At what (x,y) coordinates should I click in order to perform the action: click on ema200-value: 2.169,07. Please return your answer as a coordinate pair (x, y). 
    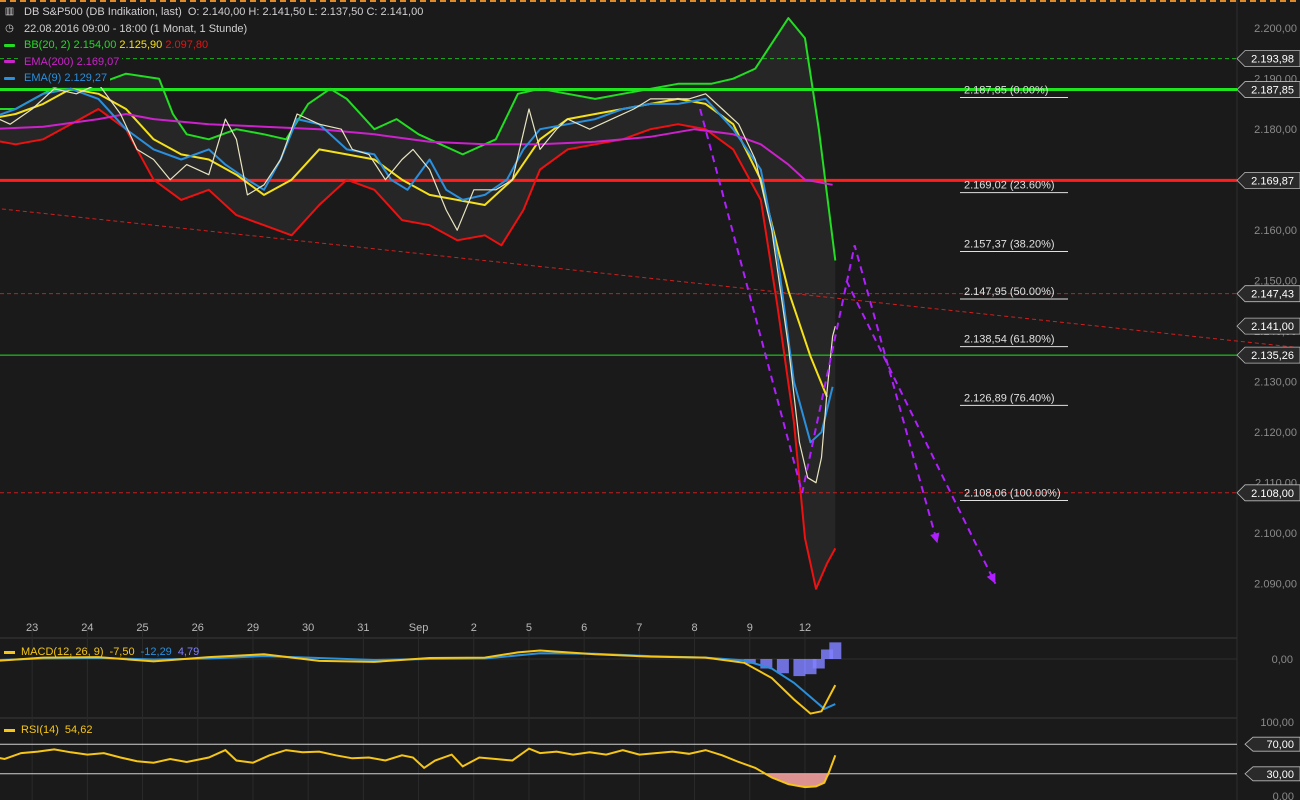
    Looking at the image, I should click on (98, 61).